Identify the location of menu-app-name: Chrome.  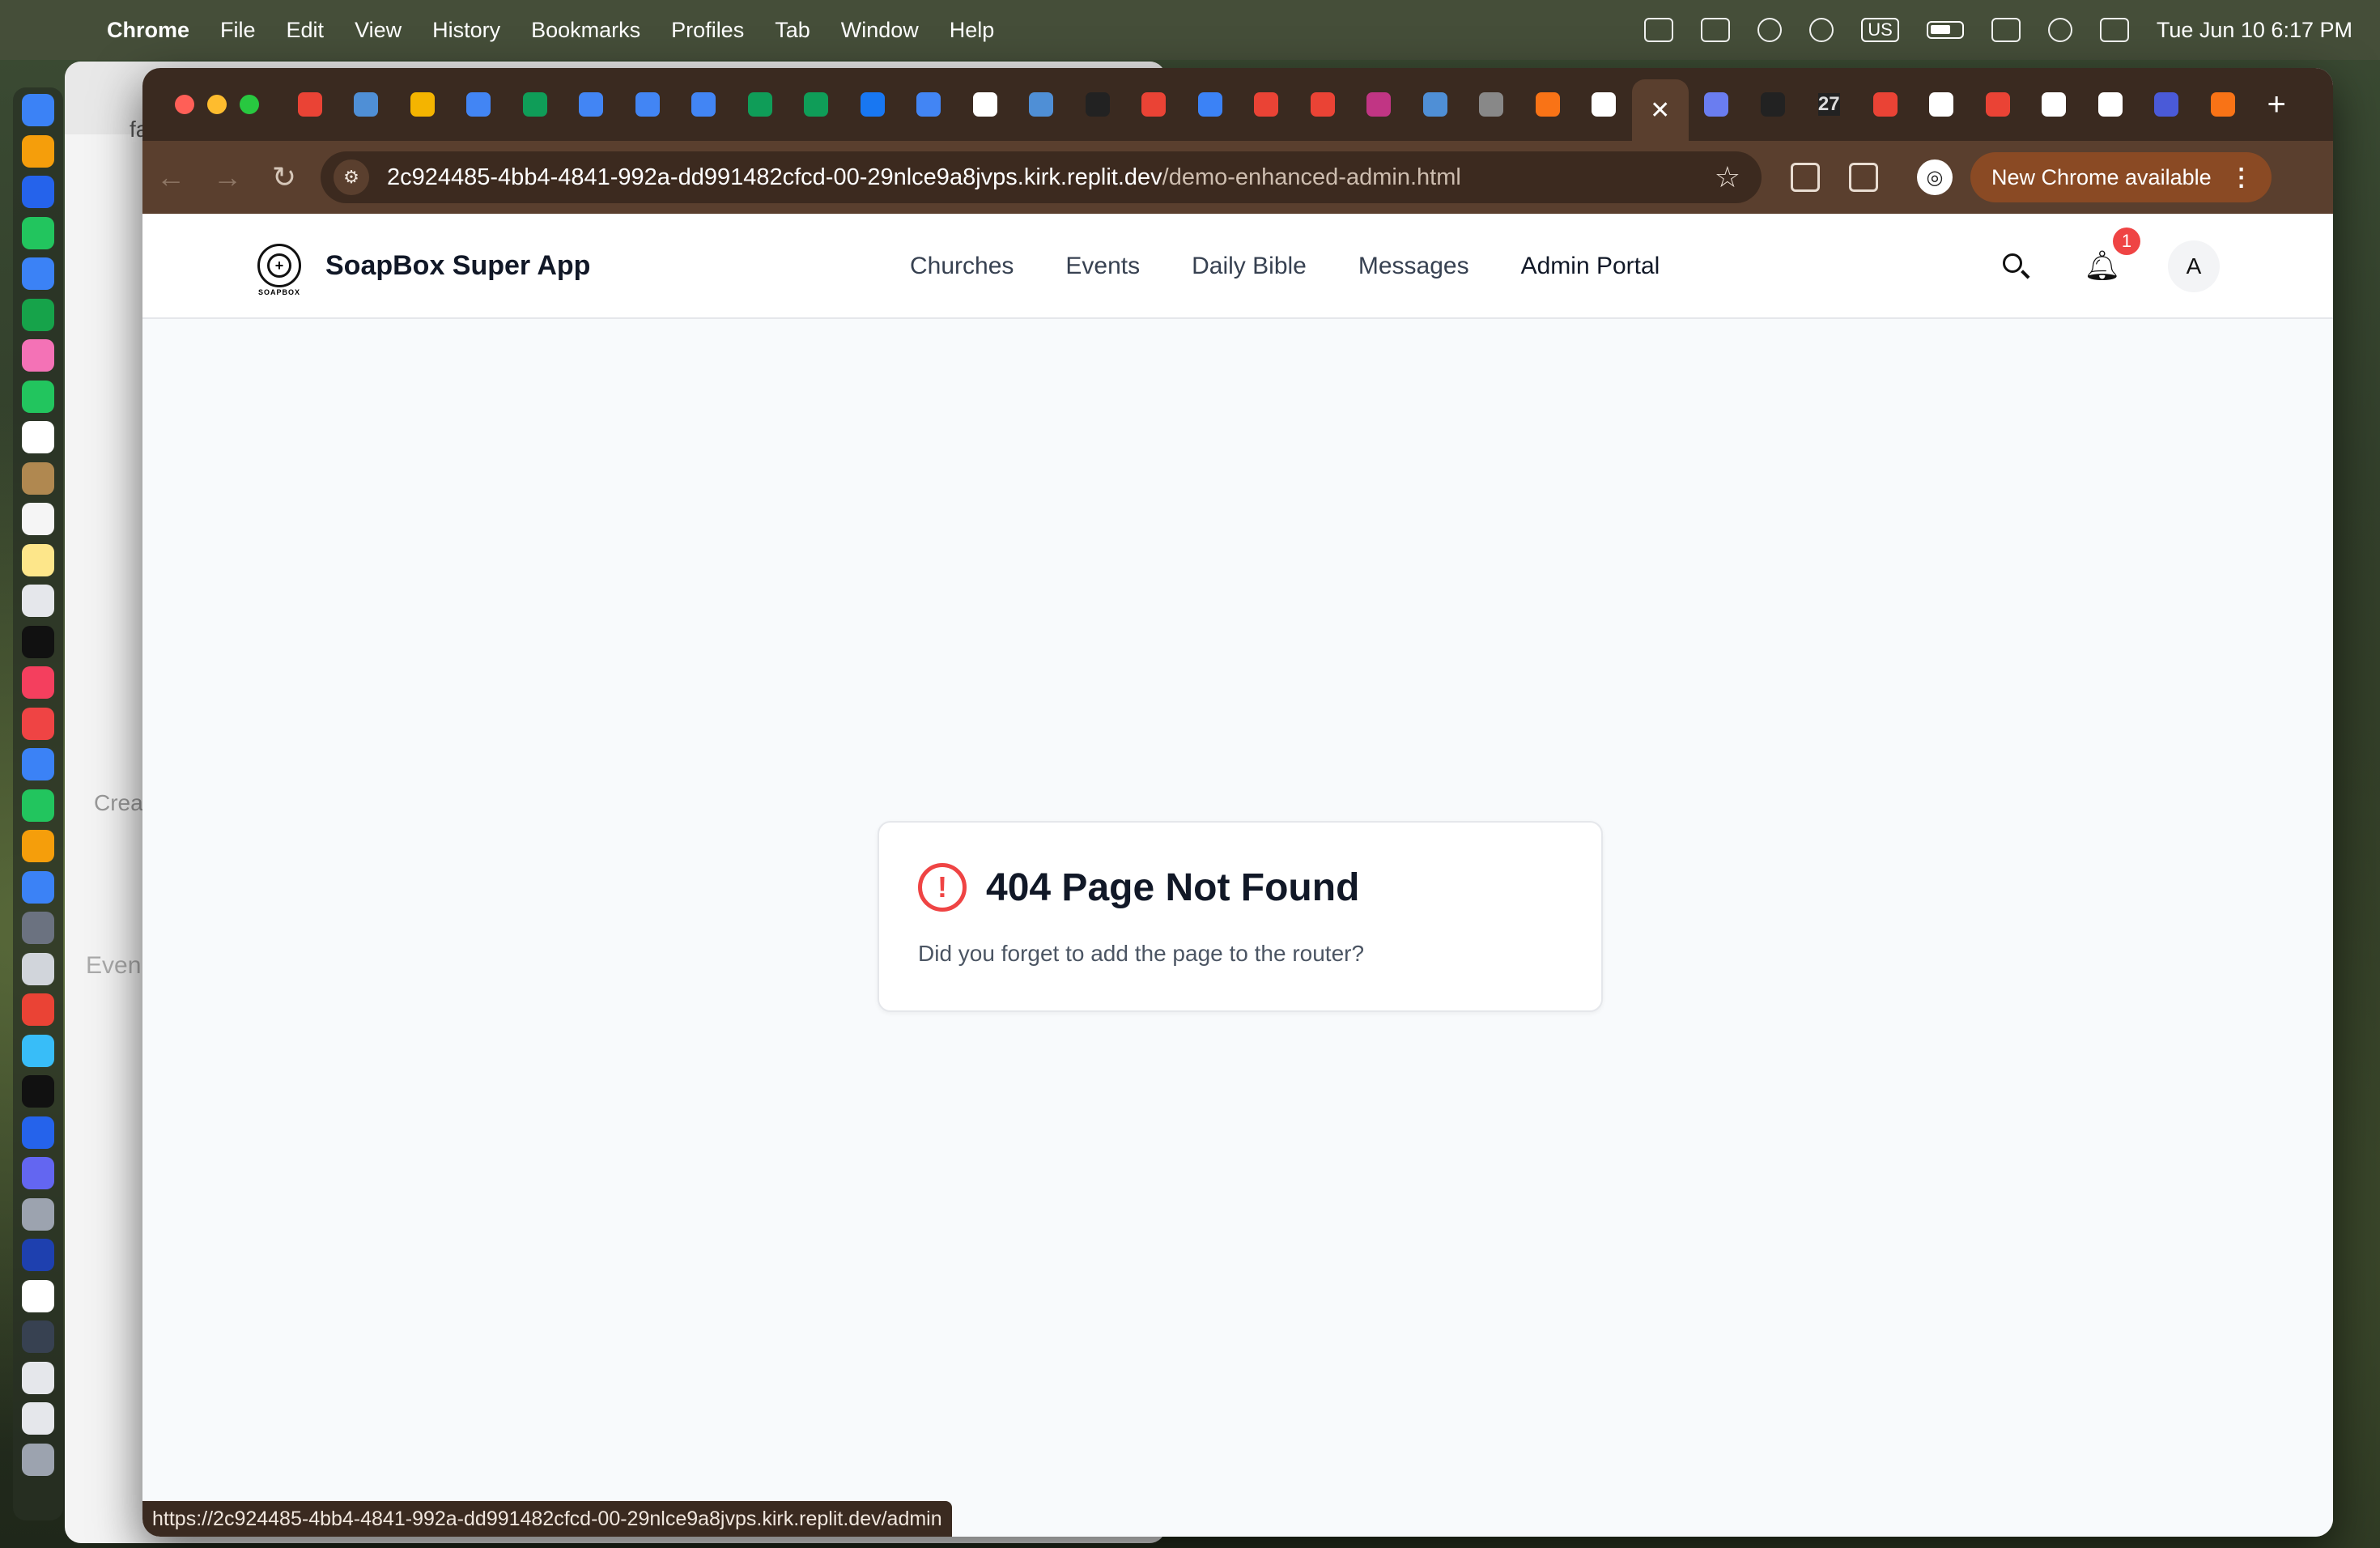
(148, 31).